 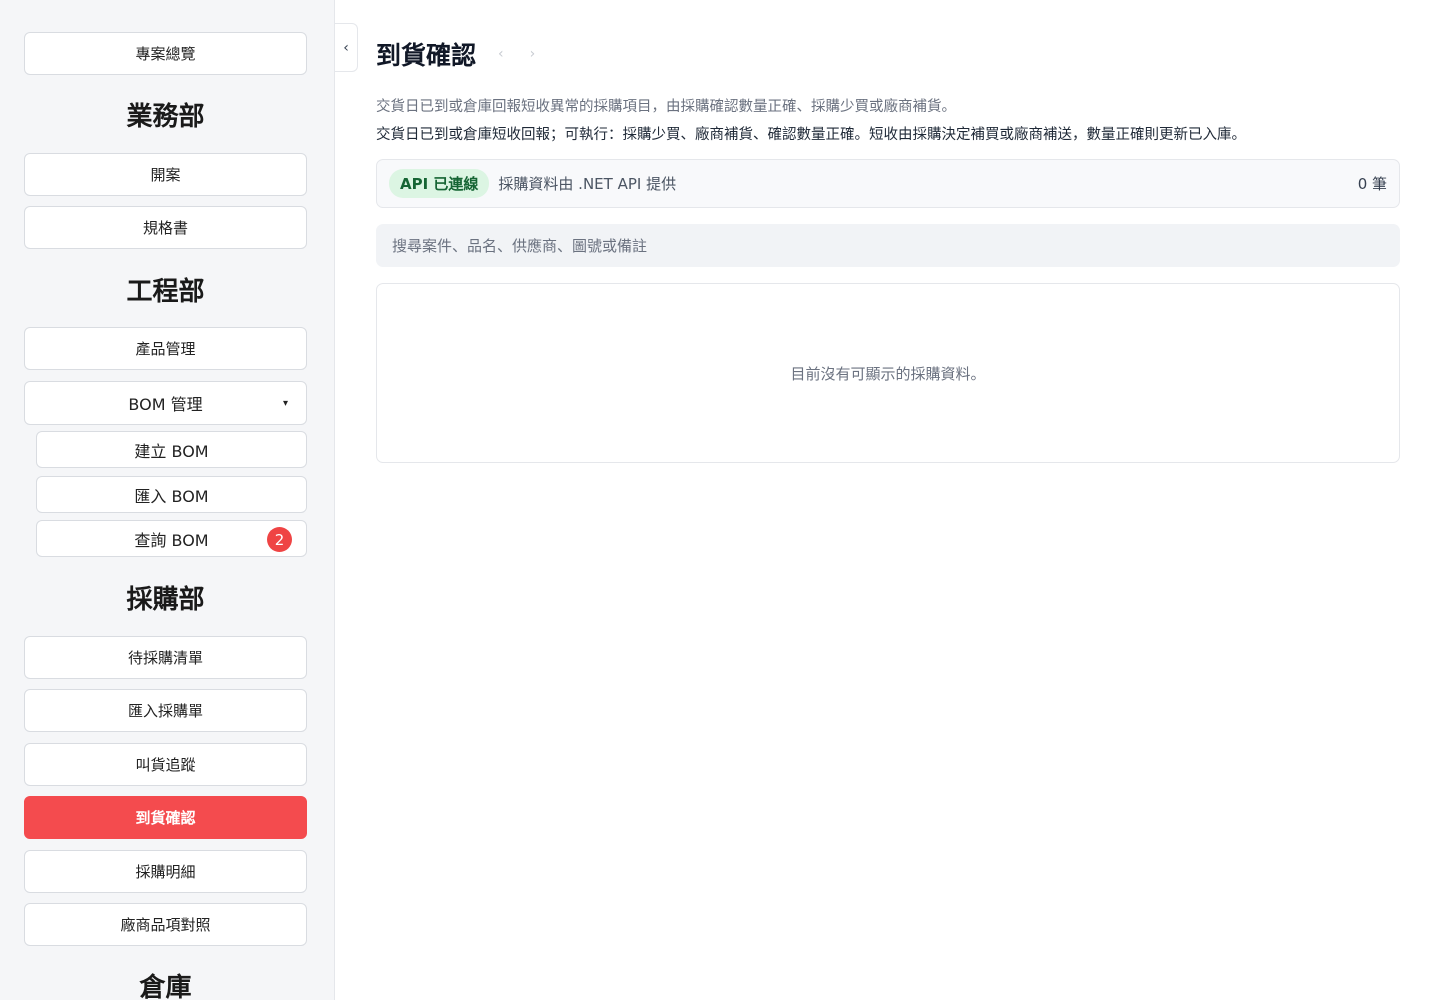 I want to click on nav-query-bom: 查詢 BOM 2, so click(x=171, y=538).